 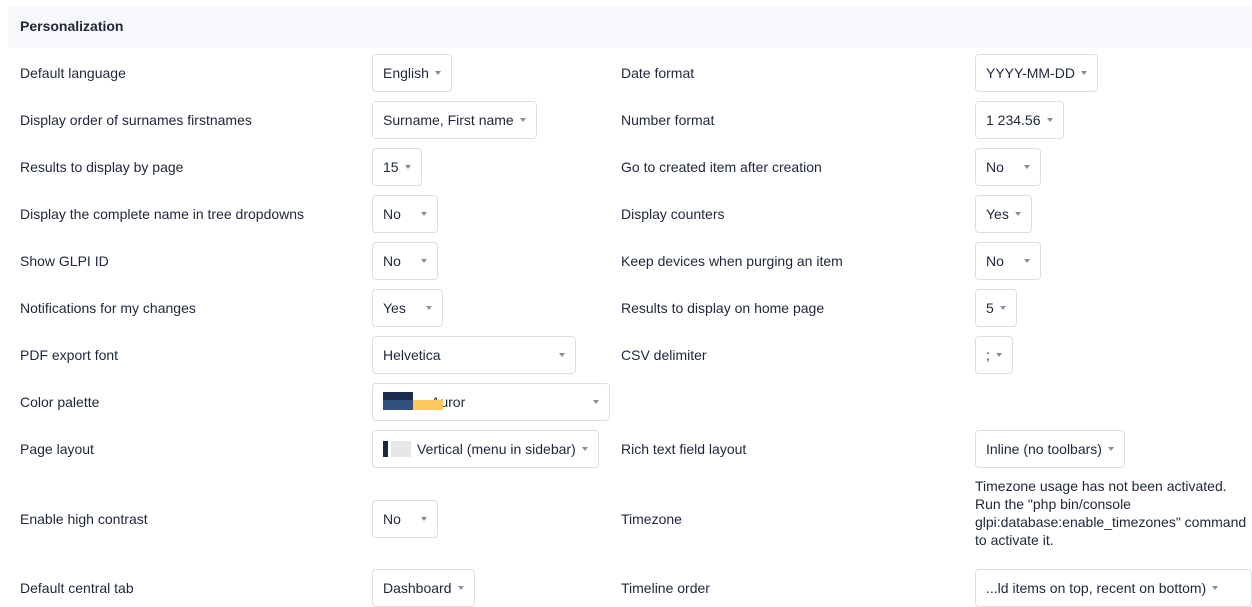 What do you see at coordinates (665, 588) in the screenshot?
I see `timeline-order-label: Timeline order` at bounding box center [665, 588].